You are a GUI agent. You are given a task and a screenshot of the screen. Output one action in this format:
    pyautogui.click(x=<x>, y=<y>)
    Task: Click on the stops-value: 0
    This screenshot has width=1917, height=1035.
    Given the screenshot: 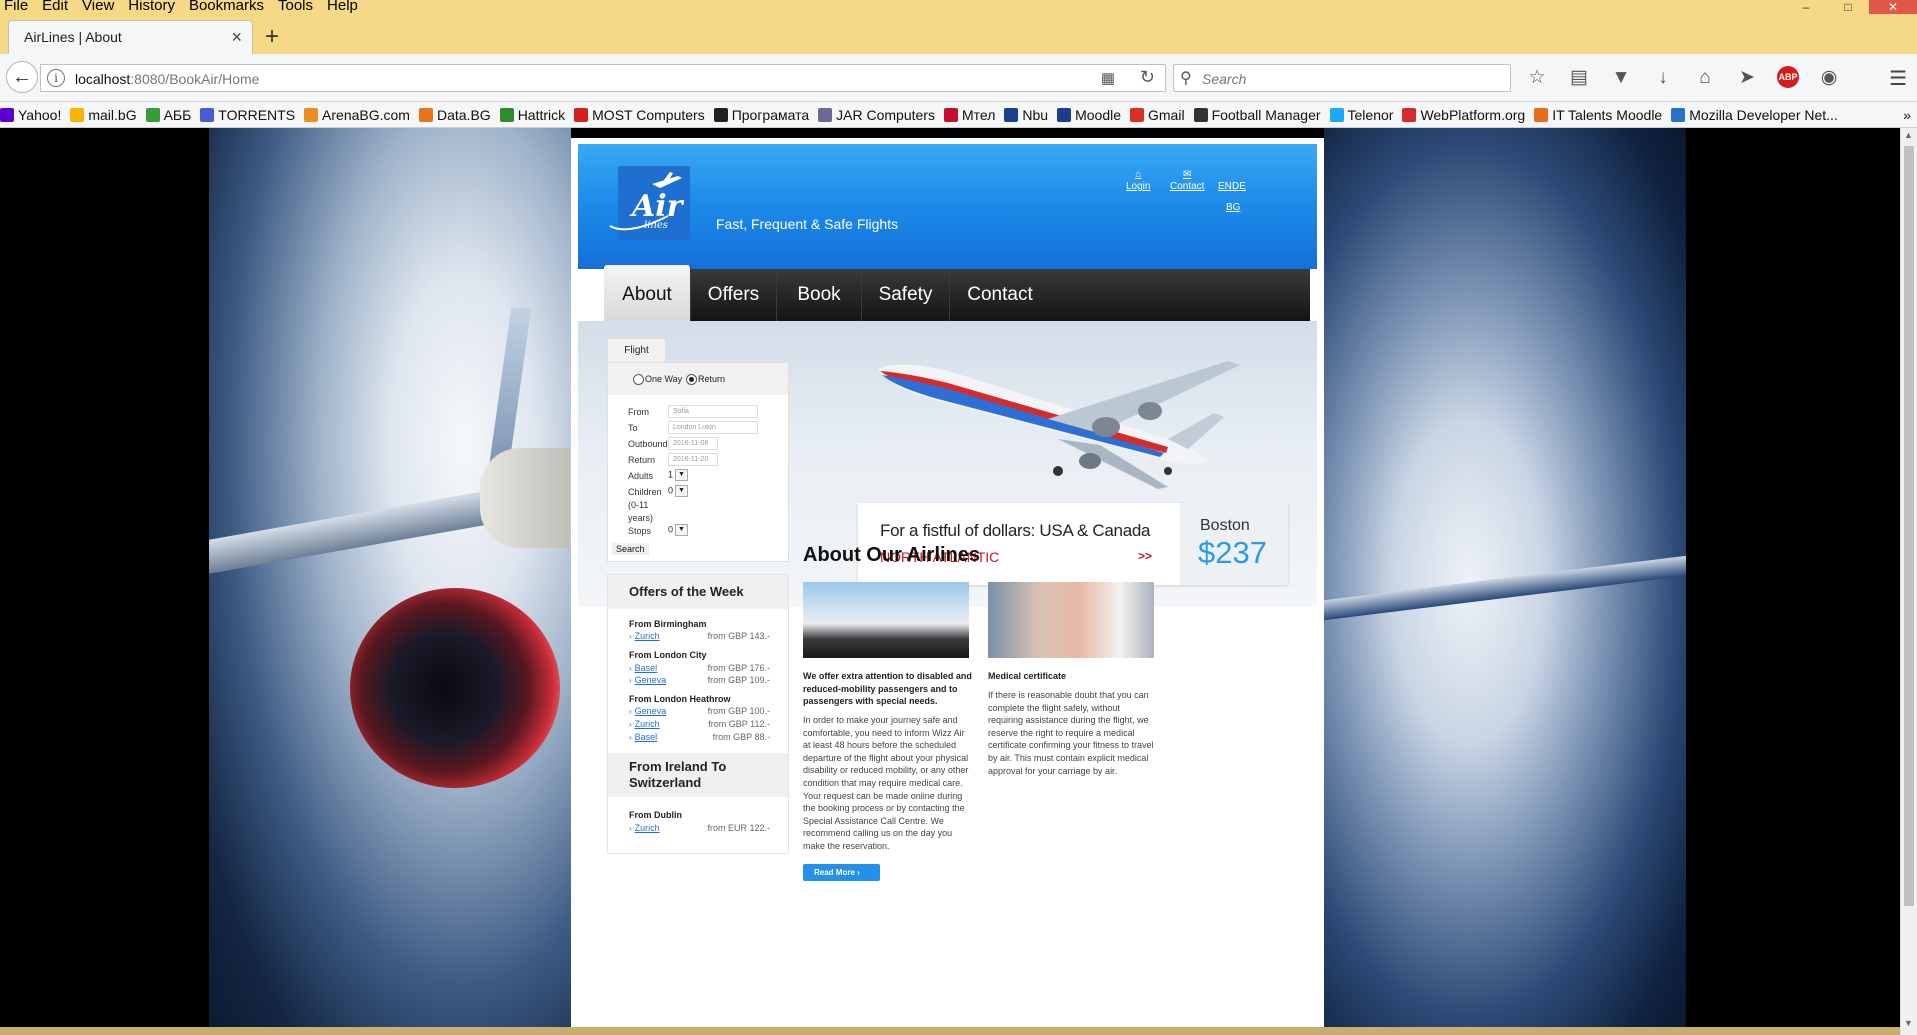 What is the action you would take?
    pyautogui.click(x=671, y=529)
    